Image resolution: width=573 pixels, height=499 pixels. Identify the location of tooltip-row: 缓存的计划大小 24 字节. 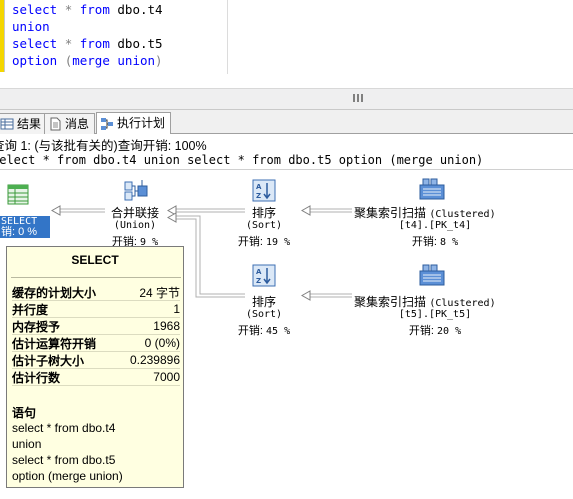
(96, 292).